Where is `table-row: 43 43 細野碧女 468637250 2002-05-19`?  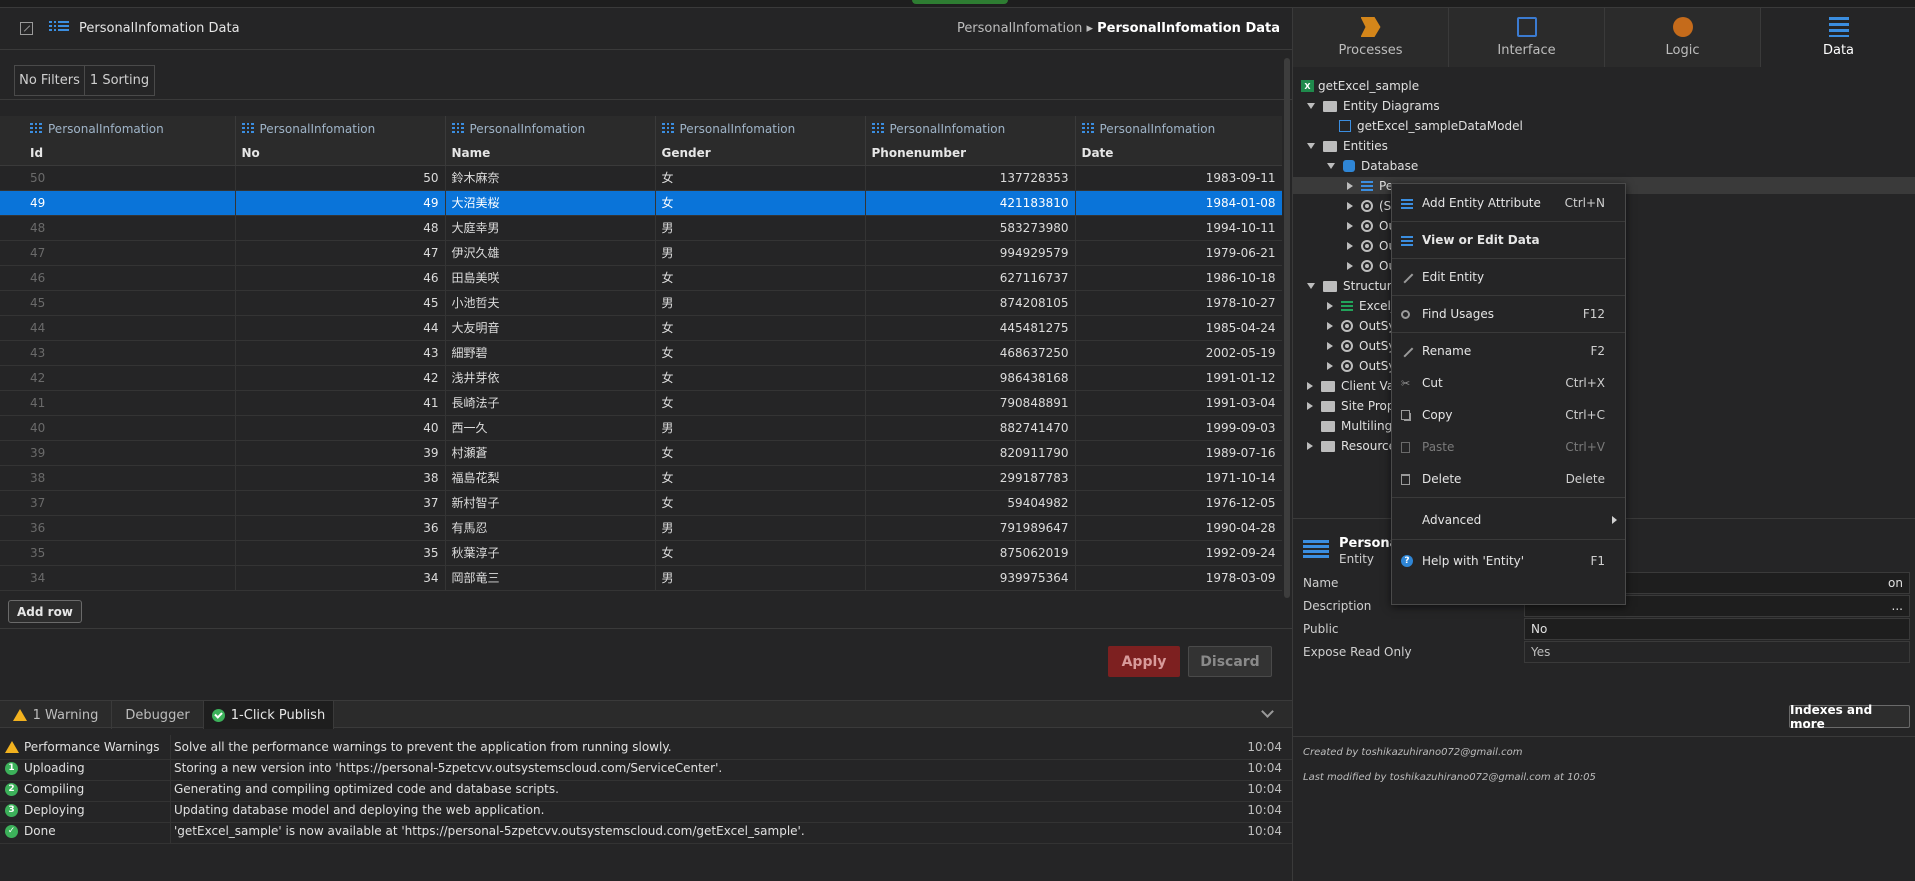 table-row: 43 43 細野碧女 468637250 2002-05-19 is located at coordinates (641, 353).